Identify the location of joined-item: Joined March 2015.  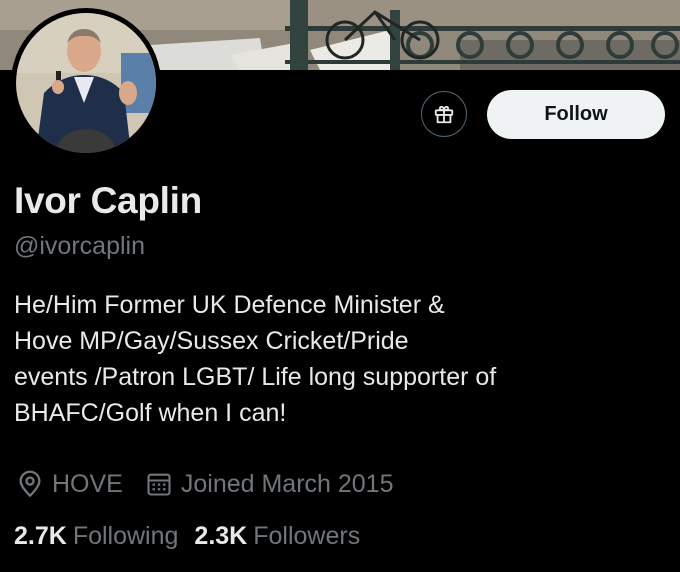
(269, 484).